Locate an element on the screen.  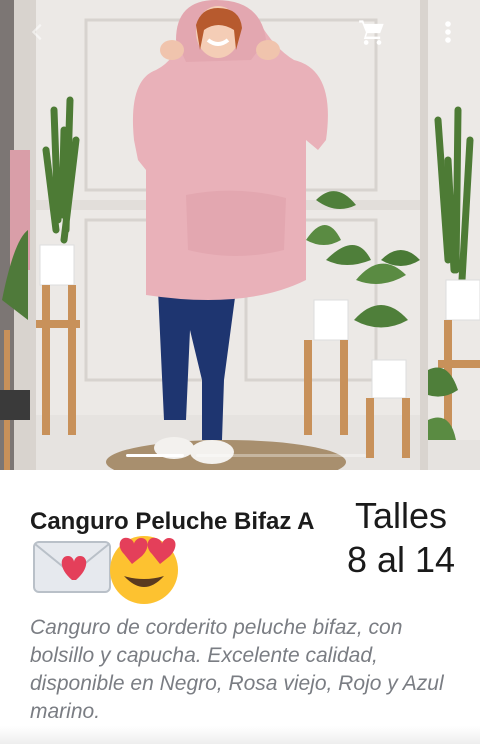
previous-slide-image is located at coordinates (15, 235).